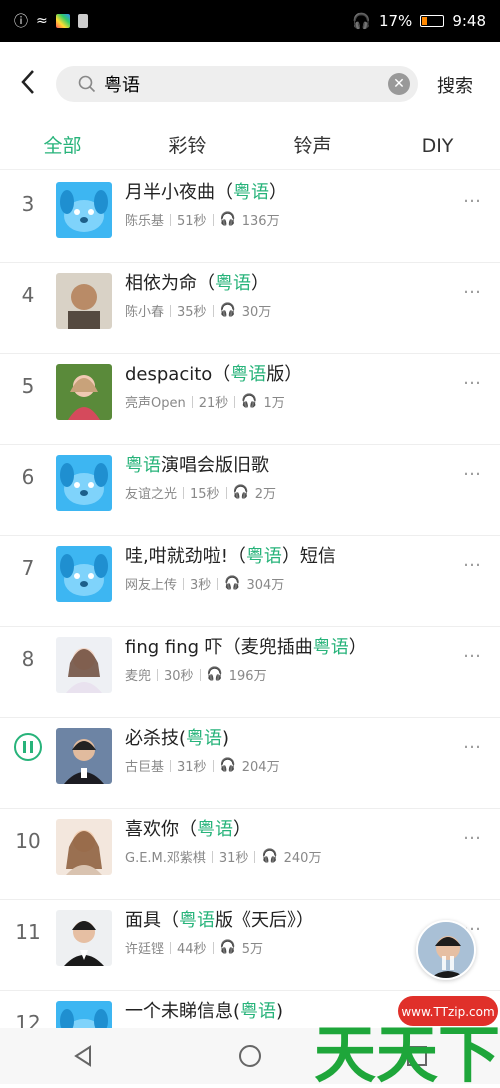 This screenshot has height=1088, width=500. Describe the element at coordinates (395, 21) in the screenshot. I see `battery-percent: 17%` at that location.